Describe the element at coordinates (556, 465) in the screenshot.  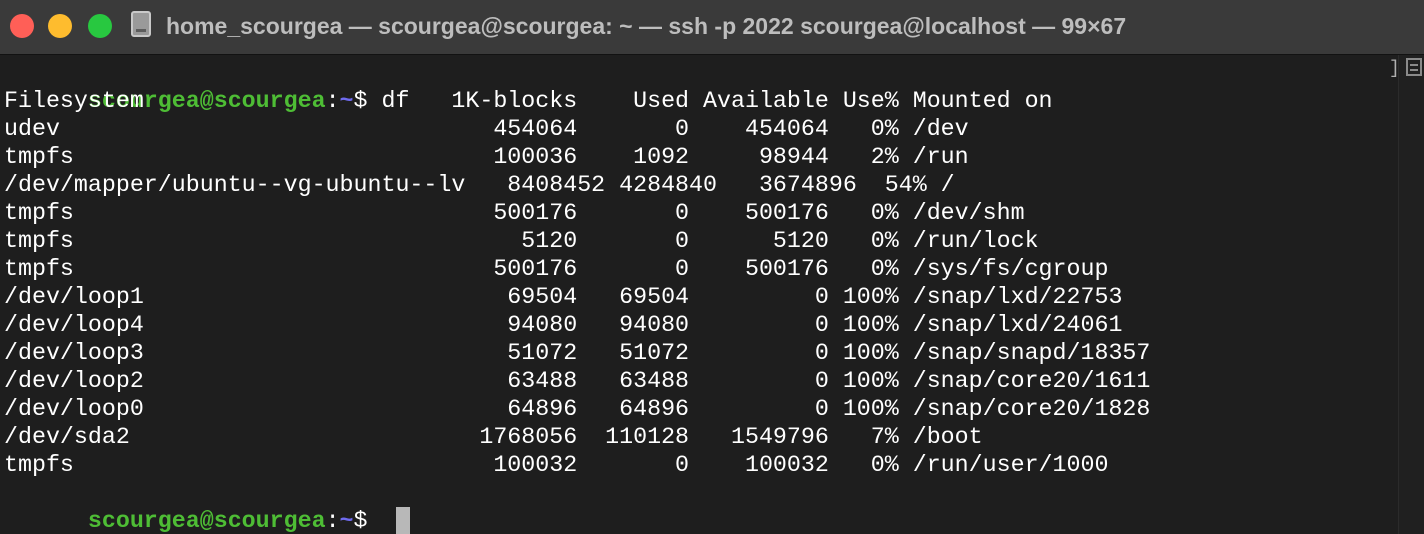
I see `df-output-line: tmpfs 100032 0 100032 0% /run/user/1000` at that location.